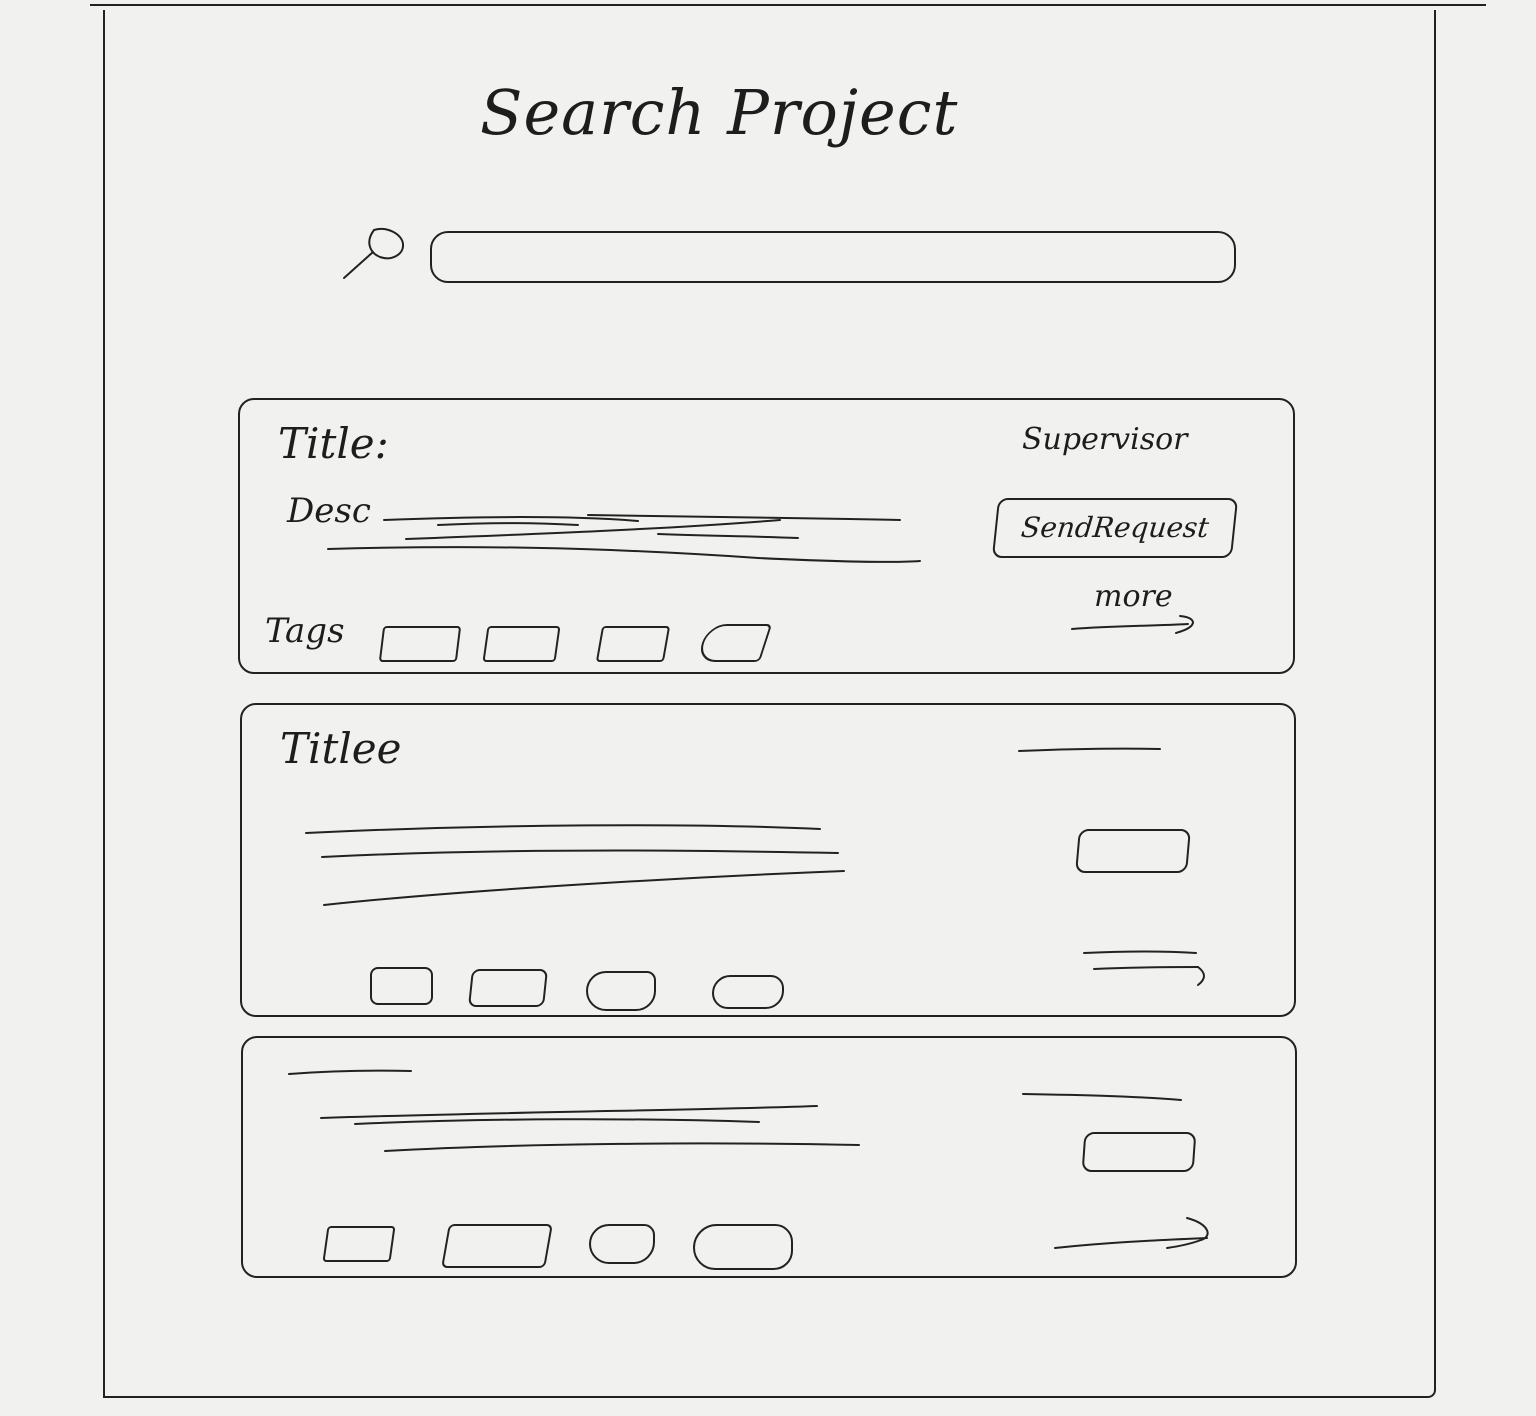 The height and width of the screenshot is (1416, 1536). What do you see at coordinates (341, 748) in the screenshot?
I see `project-title: Titlee` at bounding box center [341, 748].